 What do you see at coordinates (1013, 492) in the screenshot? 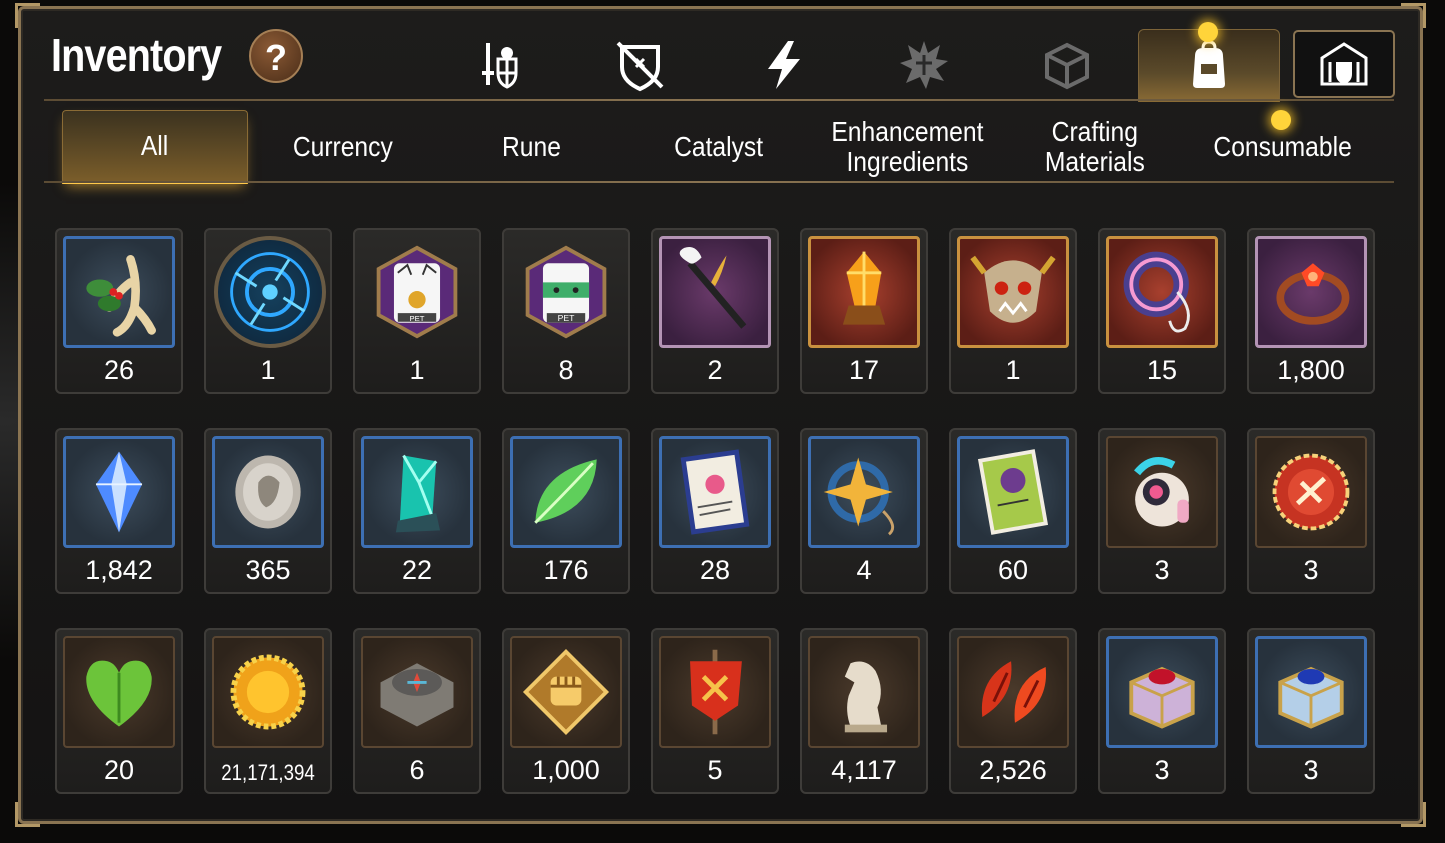
I see `green-card-icon` at bounding box center [1013, 492].